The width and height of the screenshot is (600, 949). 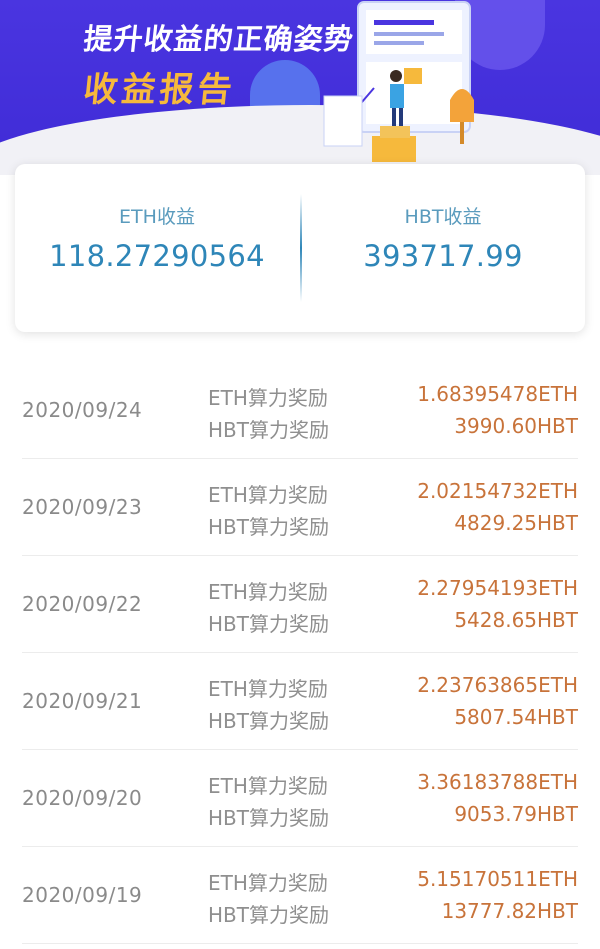 I want to click on hbt-reward-value: 13777.82HBT, so click(x=509, y=911).